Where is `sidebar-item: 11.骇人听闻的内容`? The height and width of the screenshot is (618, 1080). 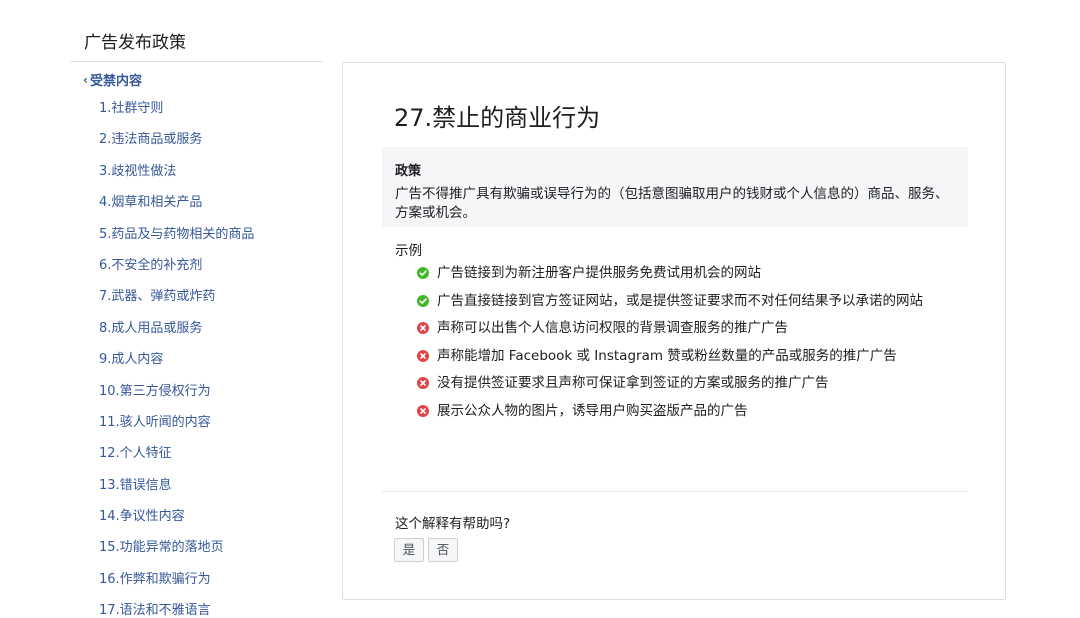
sidebar-item: 11.骇人听闻的内容 is located at coordinates (176, 427).